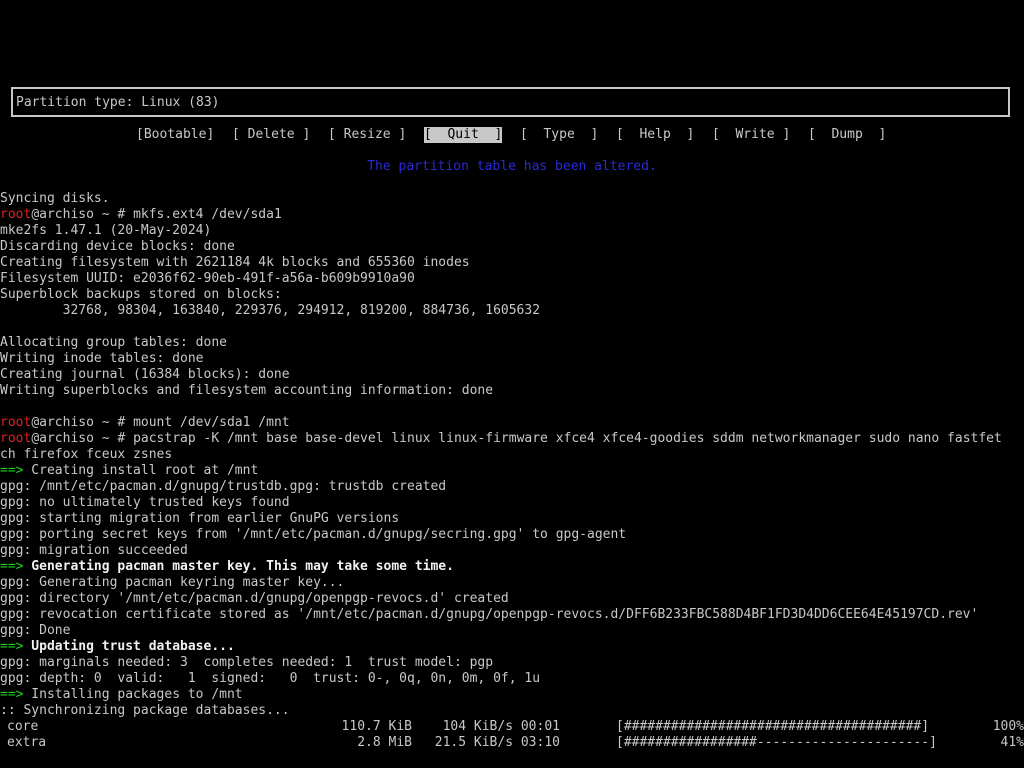 The image size is (1024, 768). Describe the element at coordinates (773, 726) in the screenshot. I see `download-progress-bar: [######################################]` at that location.